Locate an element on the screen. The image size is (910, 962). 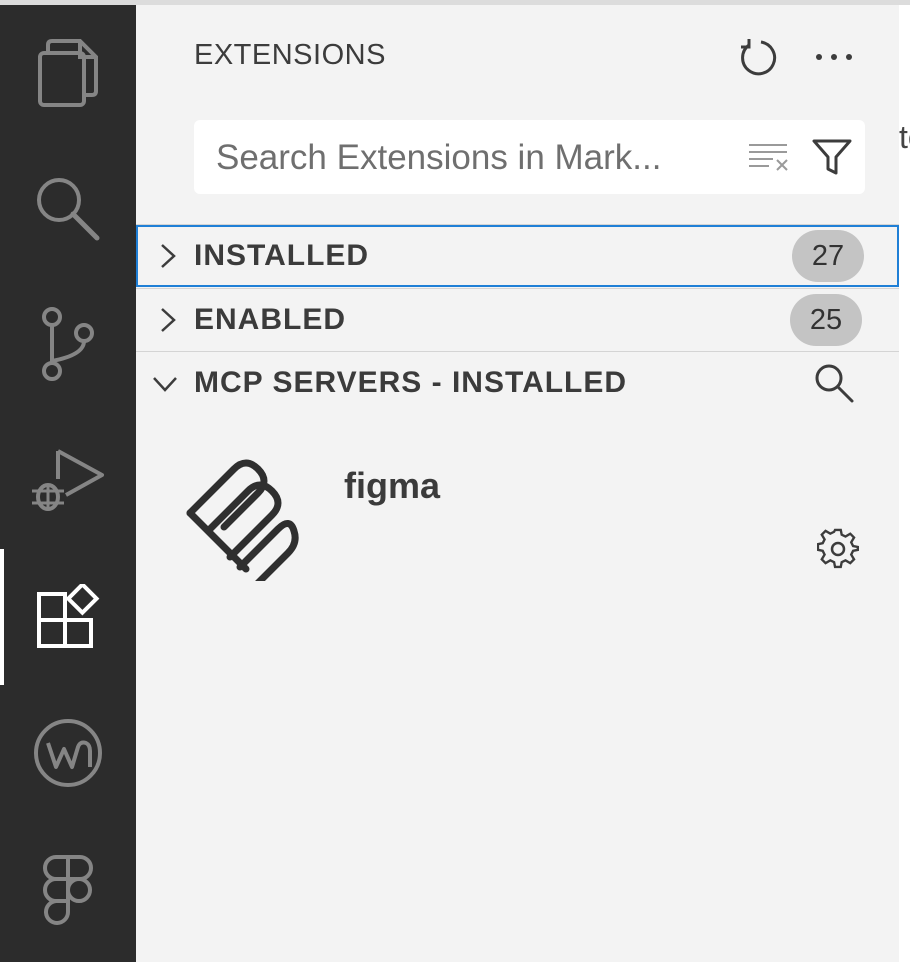
extensions-icon is located at coordinates (68, 616).